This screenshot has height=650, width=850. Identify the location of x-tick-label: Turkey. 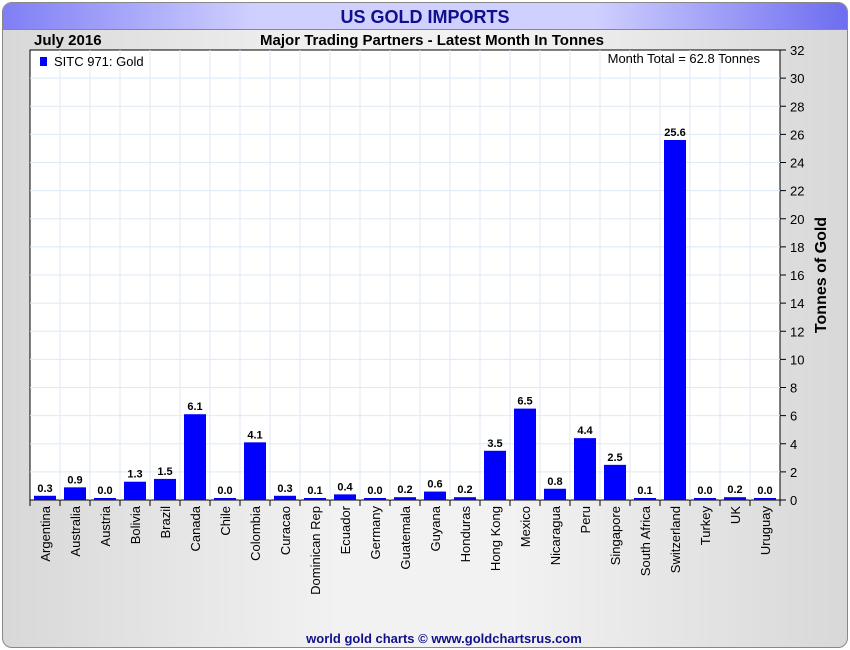
(705, 526).